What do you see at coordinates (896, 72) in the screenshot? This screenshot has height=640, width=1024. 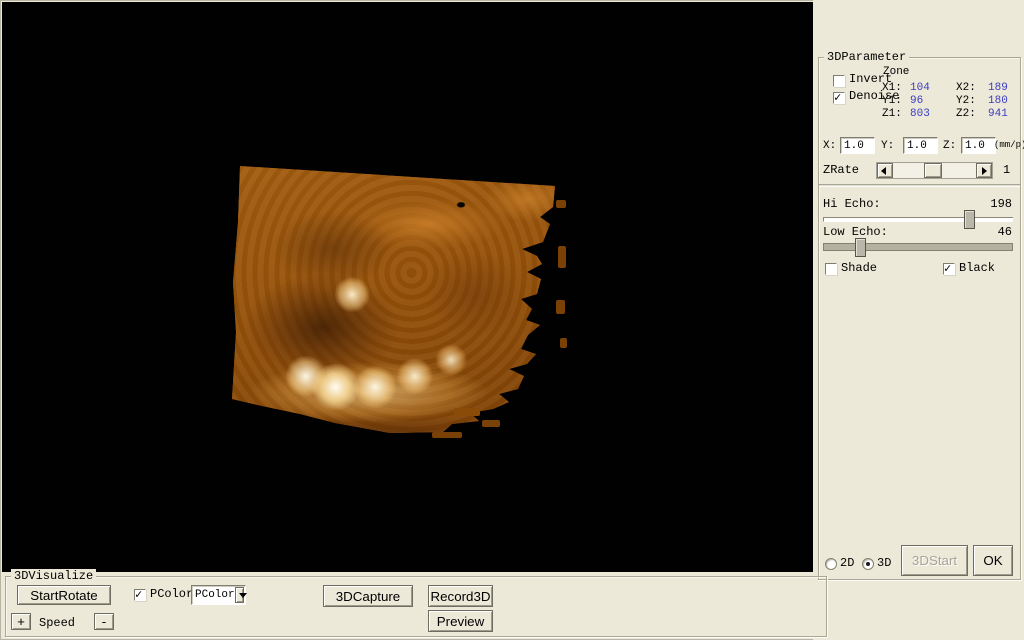 I see `zone-label: Zone` at bounding box center [896, 72].